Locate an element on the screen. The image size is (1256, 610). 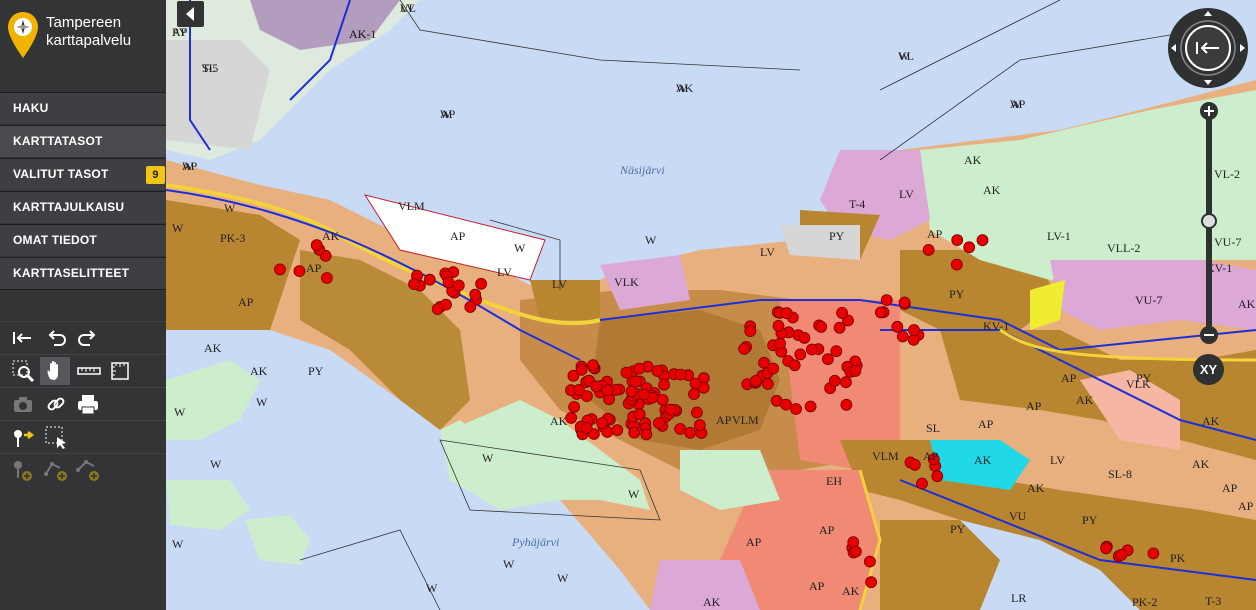
pan-tool-selected is located at coordinates (55, 371).